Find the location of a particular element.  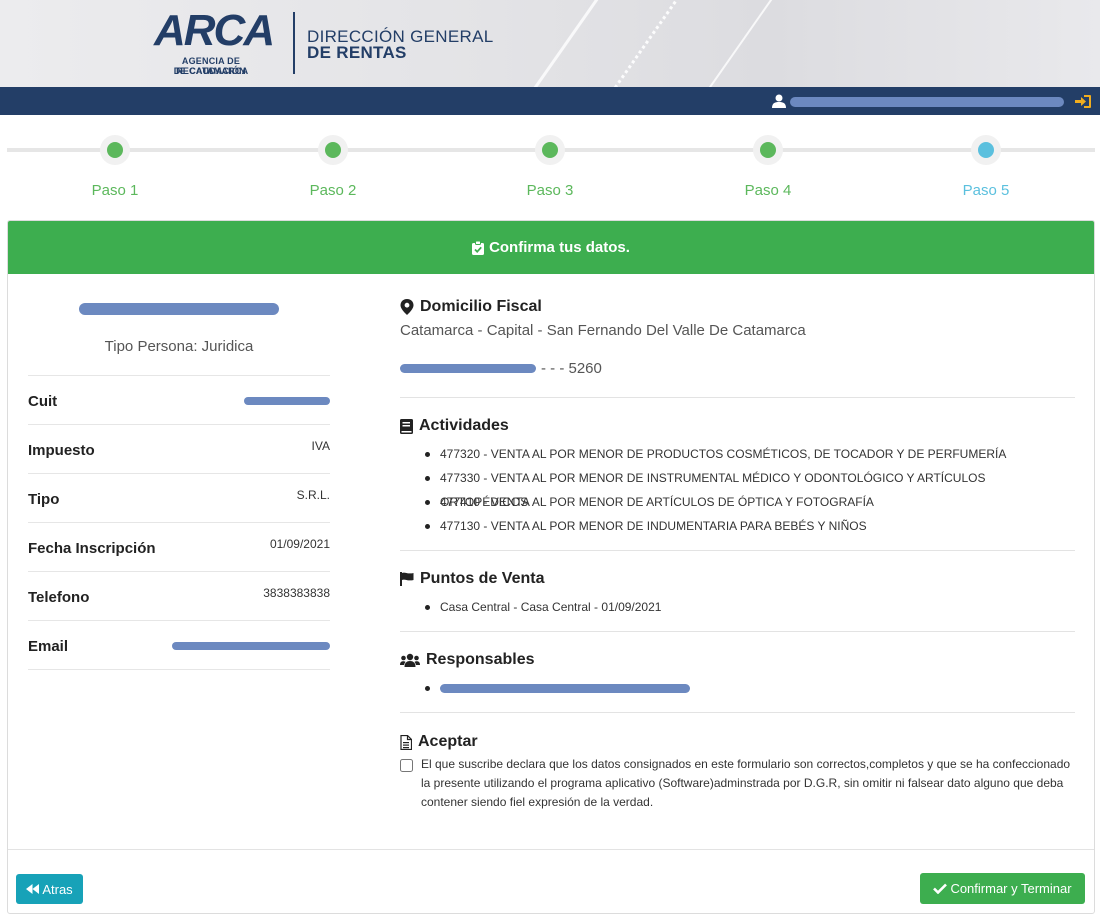

row-telefono: Telefono 3838383838 is located at coordinates (179, 596).